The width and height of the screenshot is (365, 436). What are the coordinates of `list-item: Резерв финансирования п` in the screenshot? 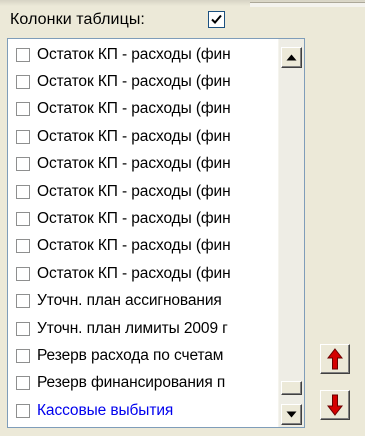 It's located at (143, 383).